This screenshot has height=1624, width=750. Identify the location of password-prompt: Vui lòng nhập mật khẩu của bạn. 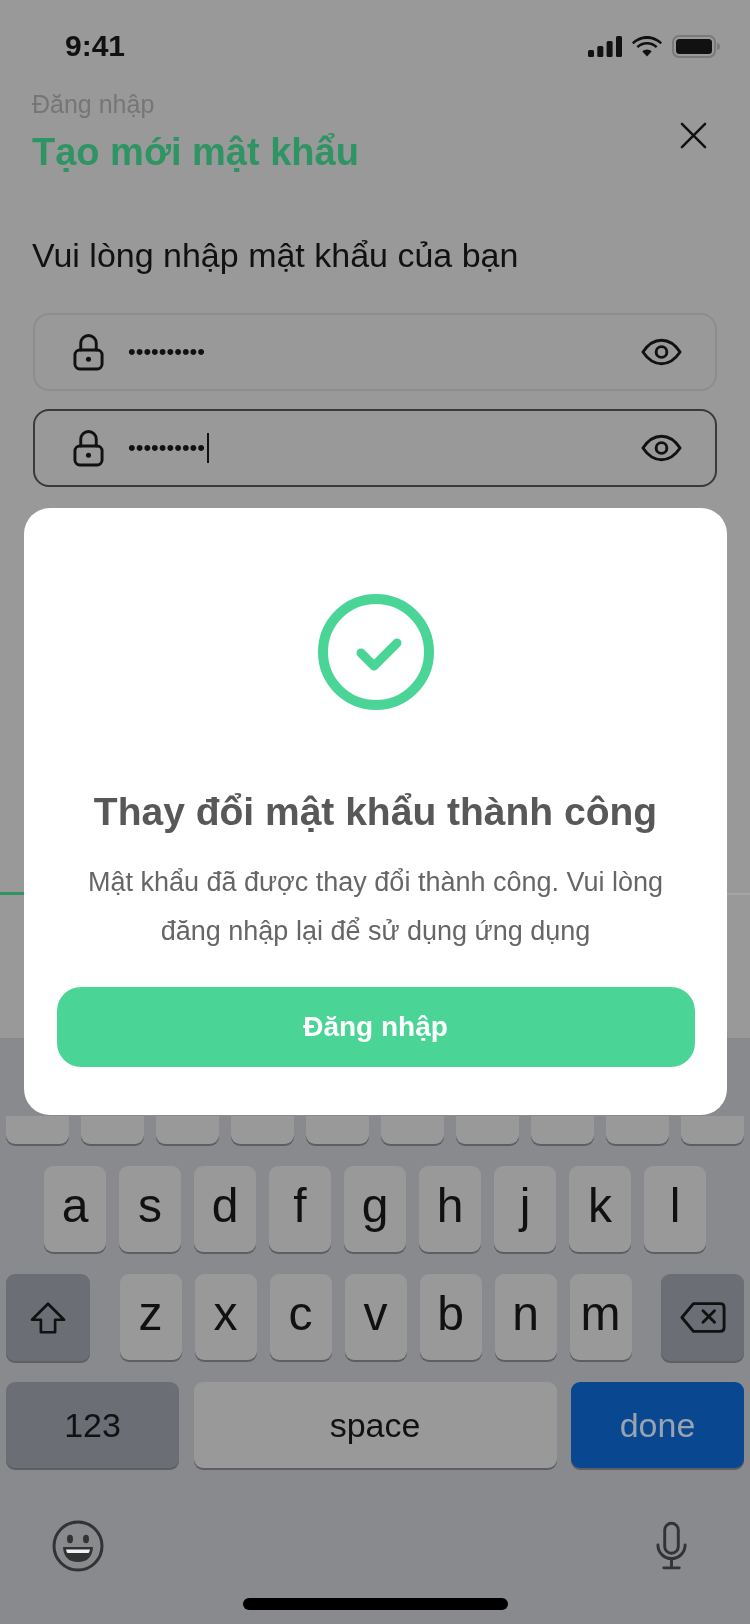
(275, 255).